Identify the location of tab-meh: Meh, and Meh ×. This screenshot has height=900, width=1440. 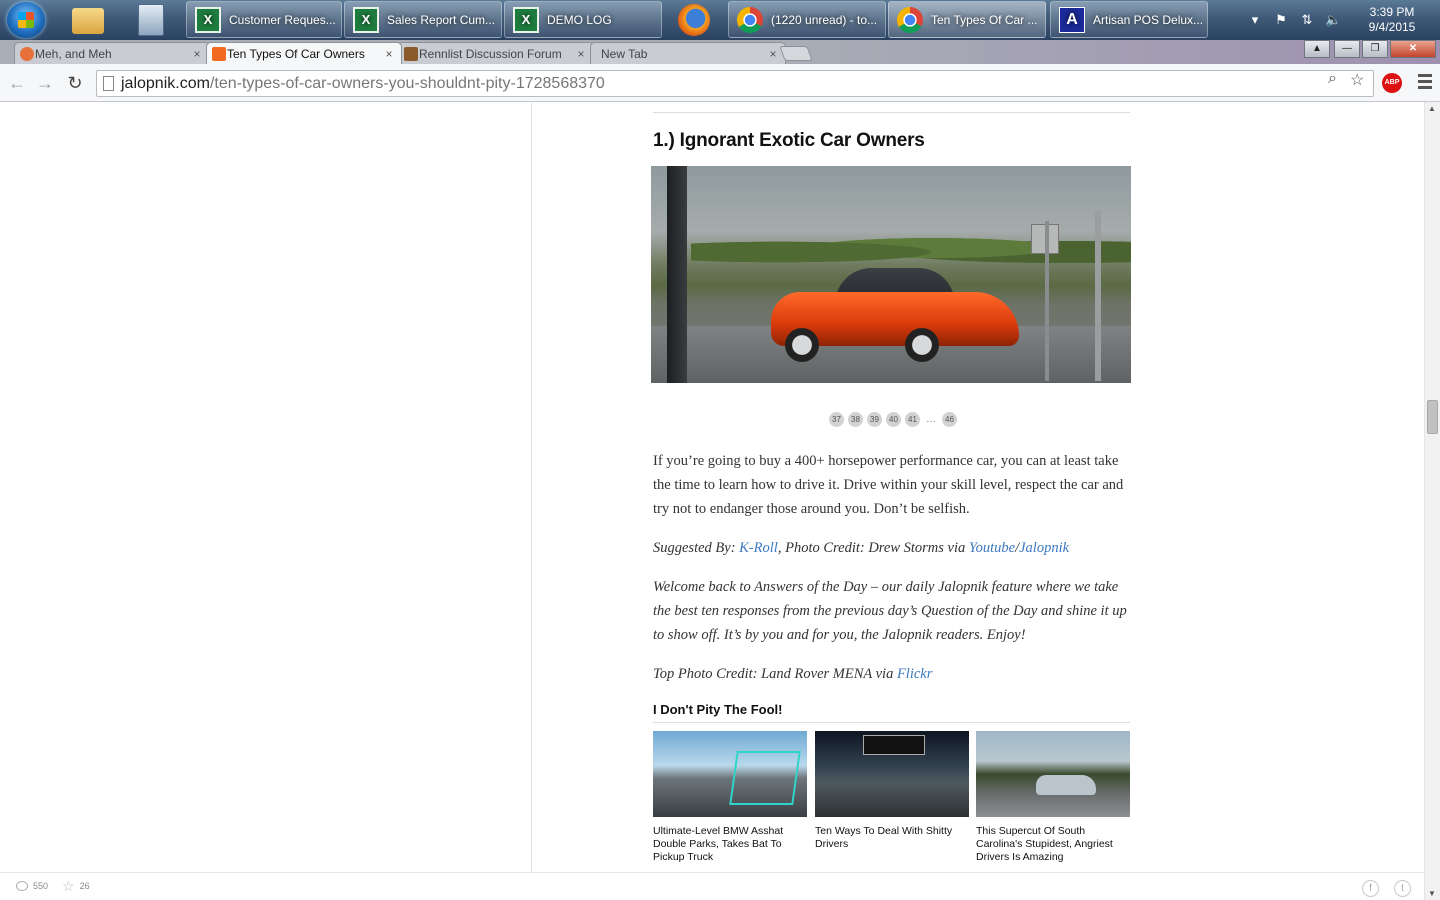
(112, 53).